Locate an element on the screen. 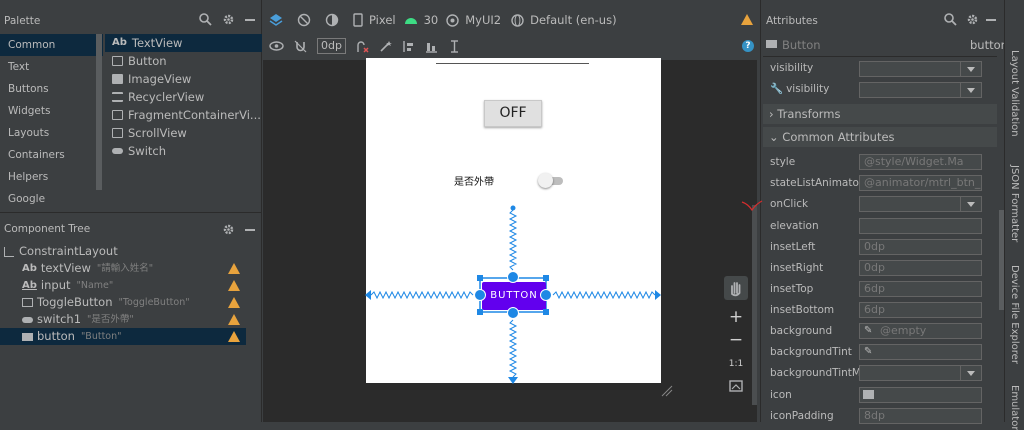  tree-node-name: input is located at coordinates (55, 285).